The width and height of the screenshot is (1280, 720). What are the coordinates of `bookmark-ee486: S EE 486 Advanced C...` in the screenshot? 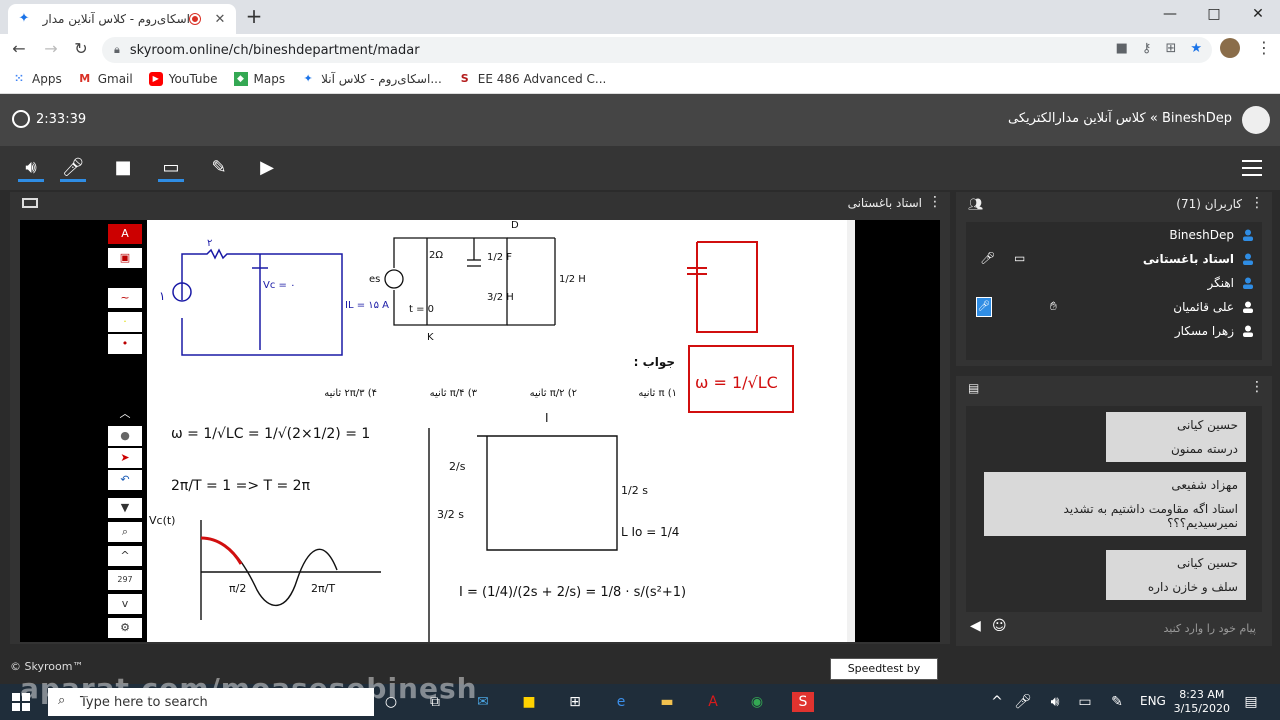 It's located at (532, 79).